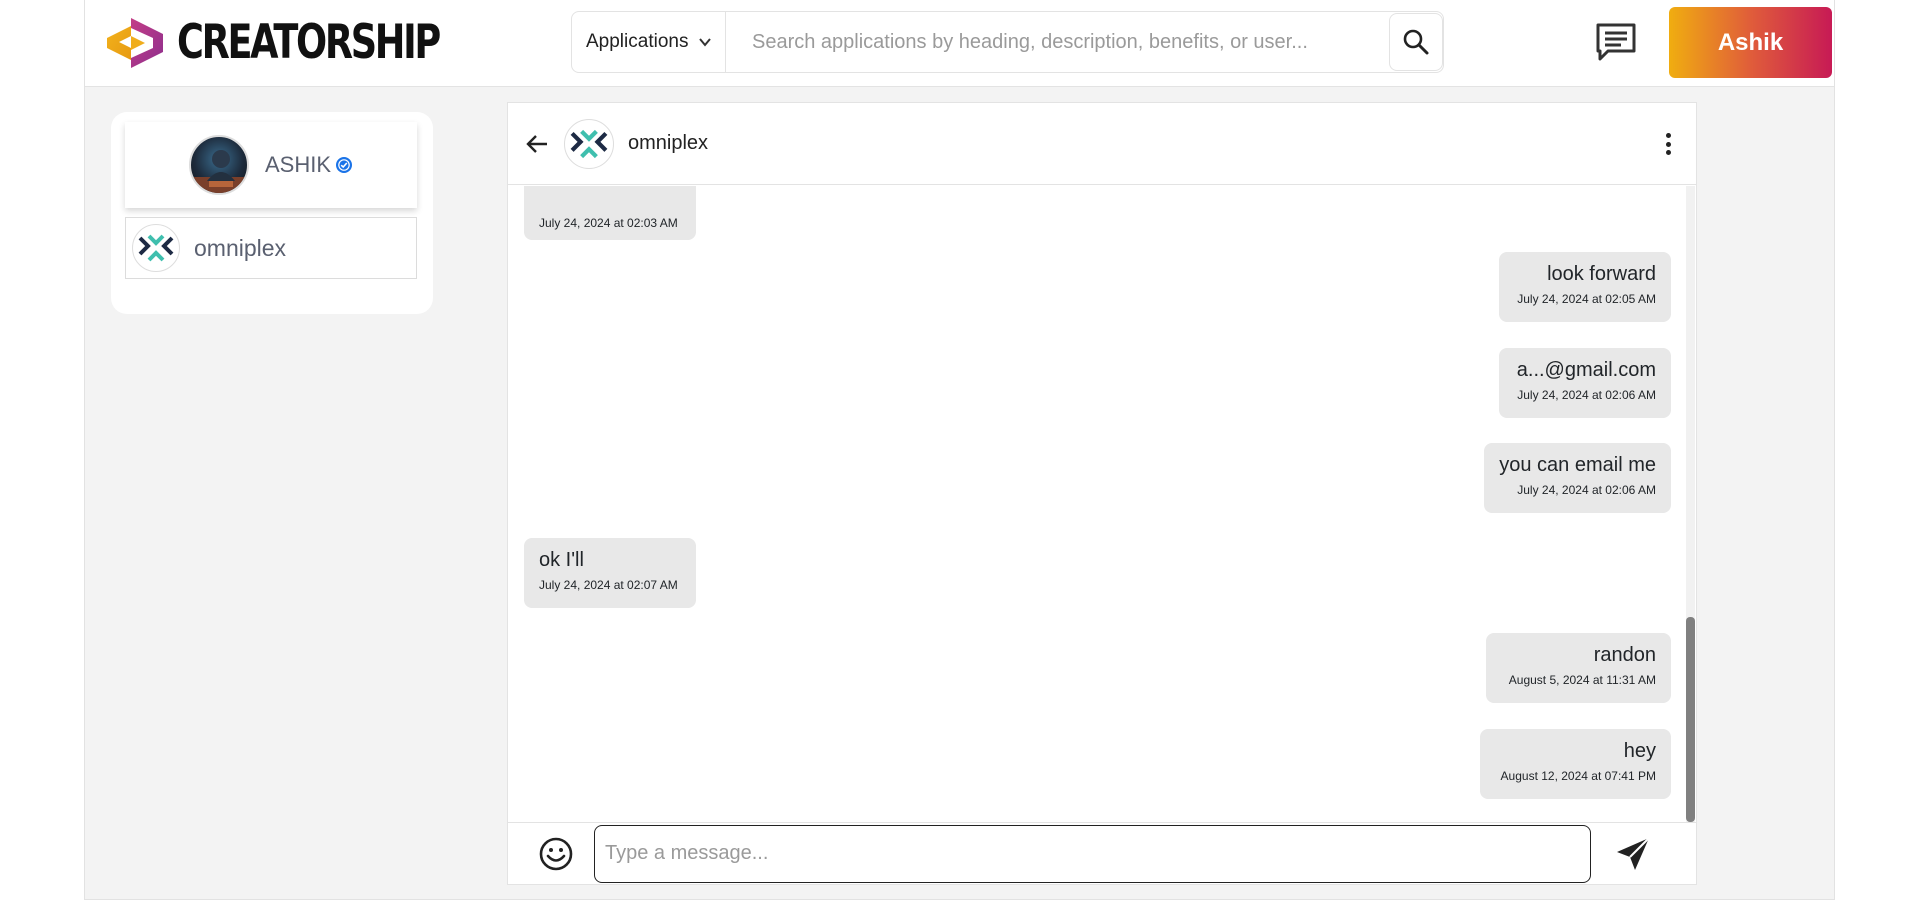 The width and height of the screenshot is (1919, 905). What do you see at coordinates (561, 560) in the screenshot?
I see `message-text: ok I'll` at bounding box center [561, 560].